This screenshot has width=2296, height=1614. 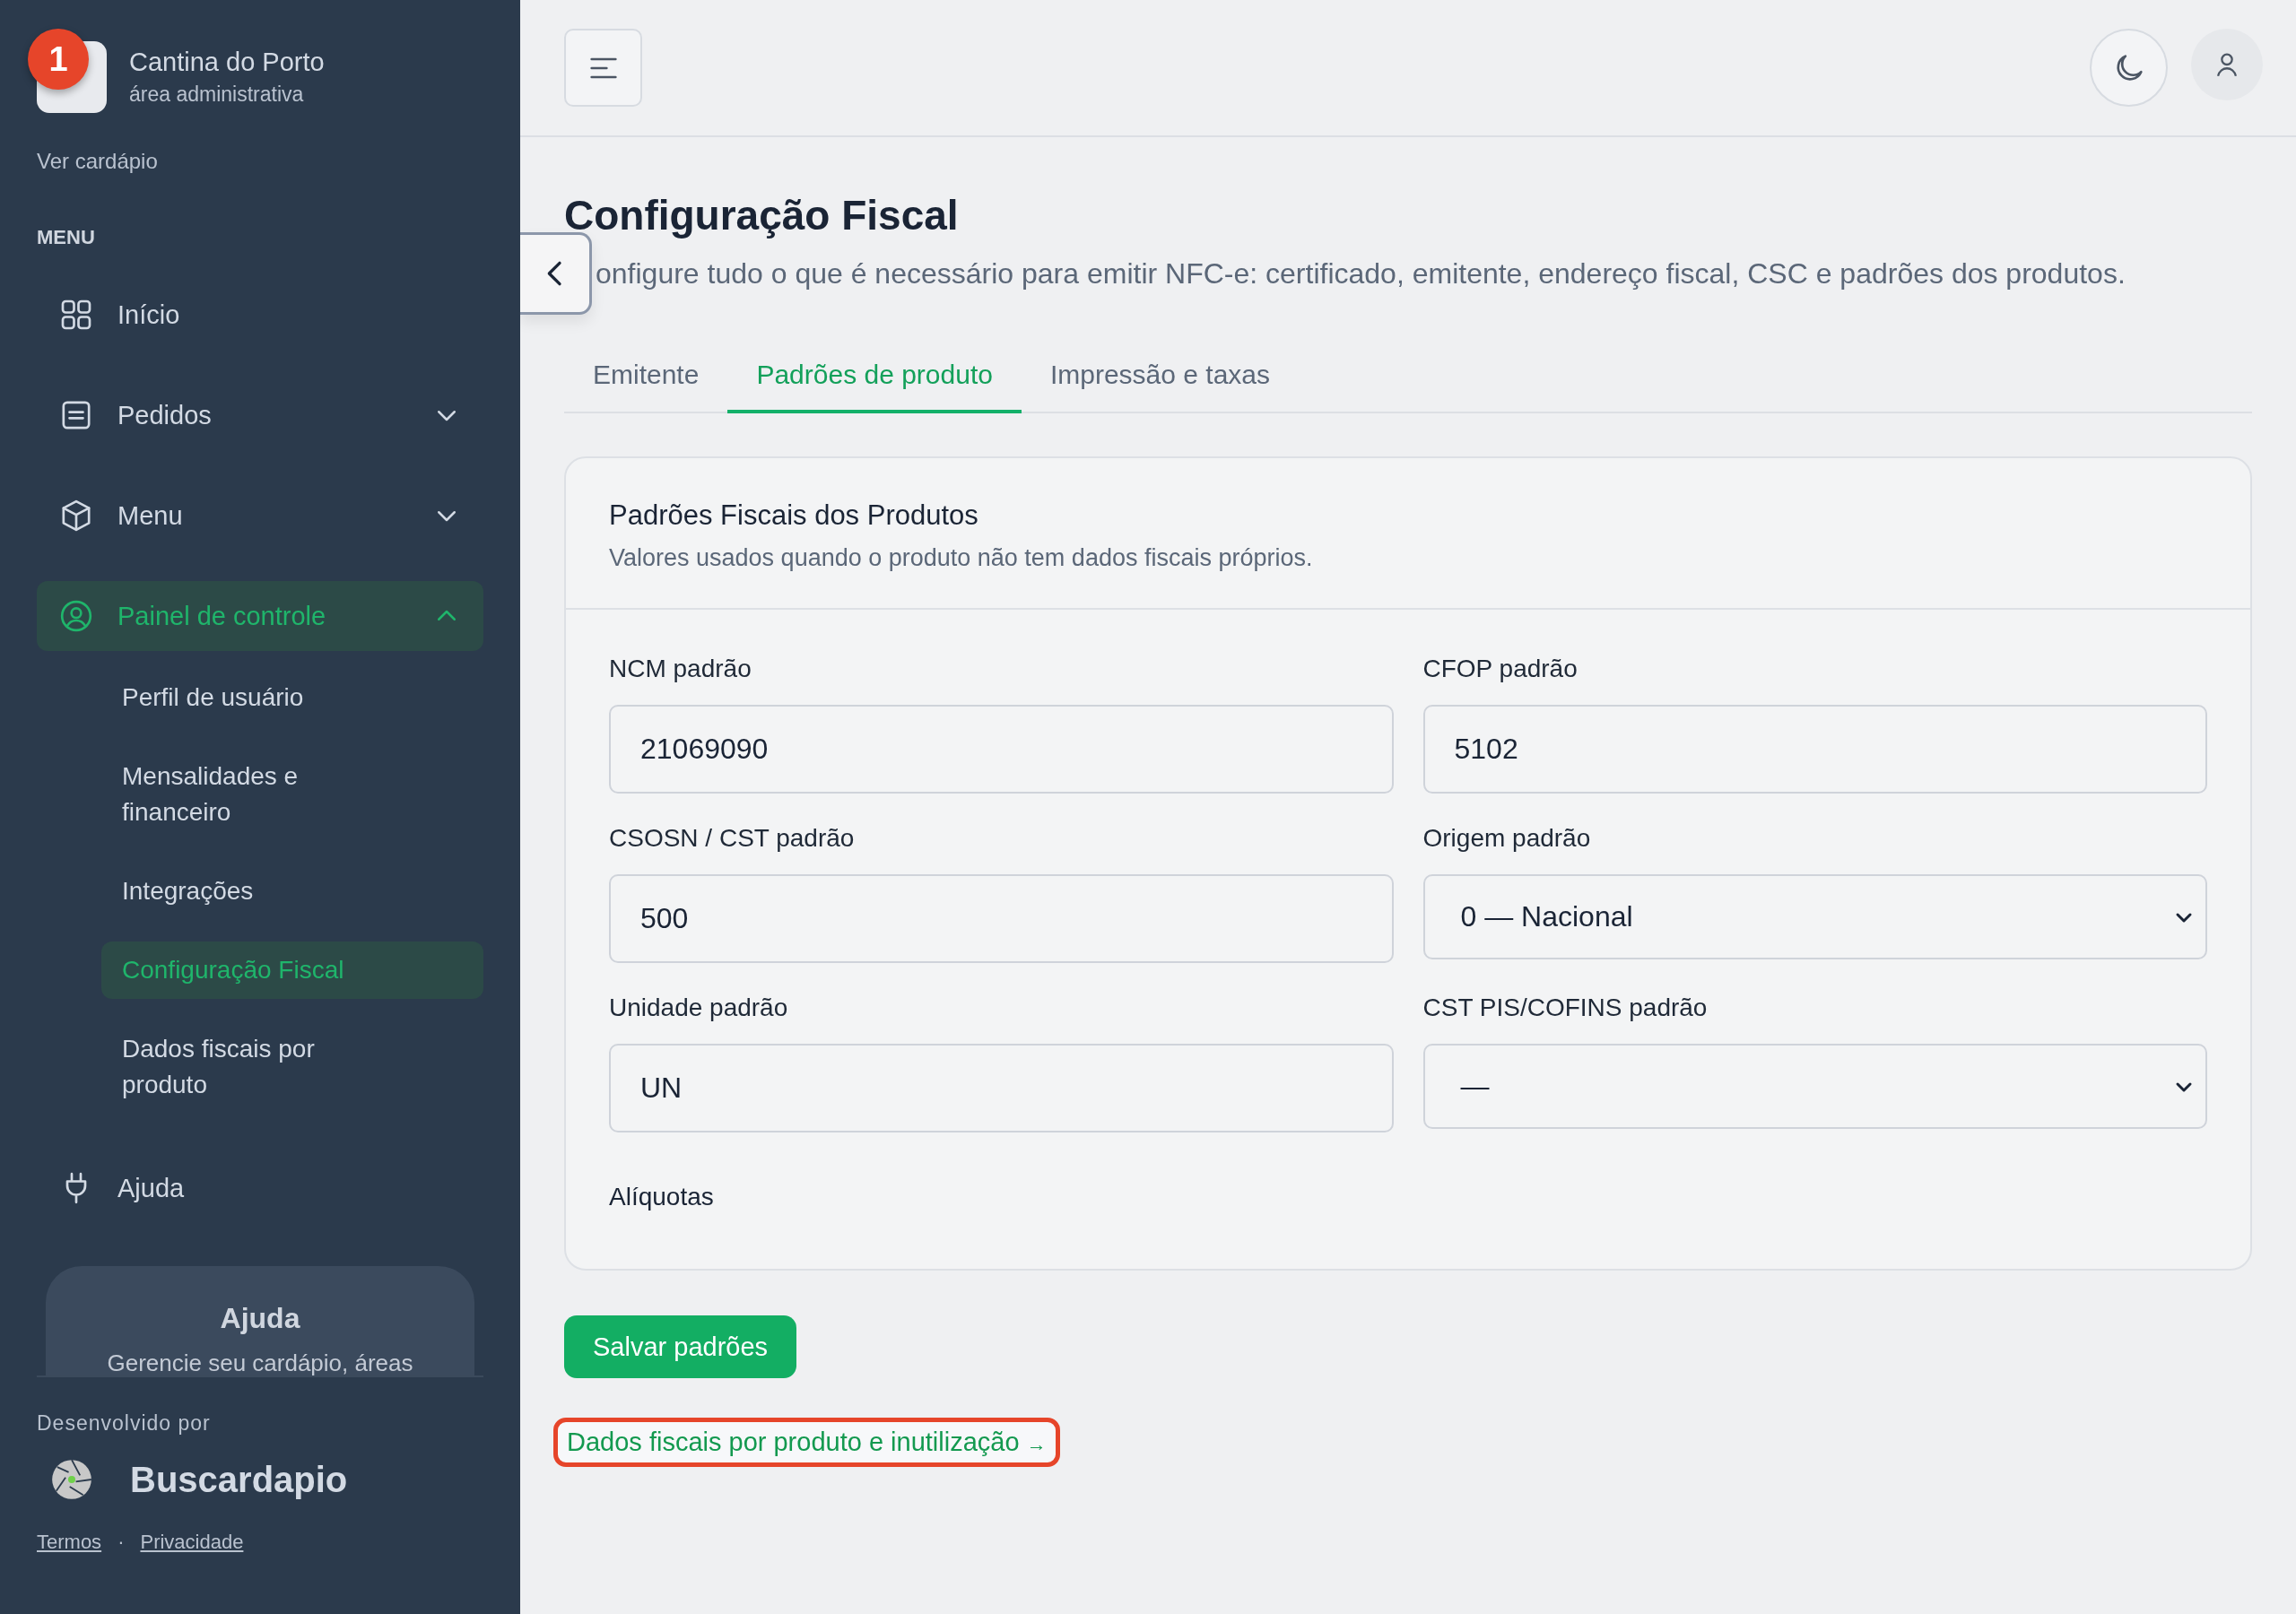 What do you see at coordinates (260, 415) in the screenshot?
I see `nav-item: Pedidos` at bounding box center [260, 415].